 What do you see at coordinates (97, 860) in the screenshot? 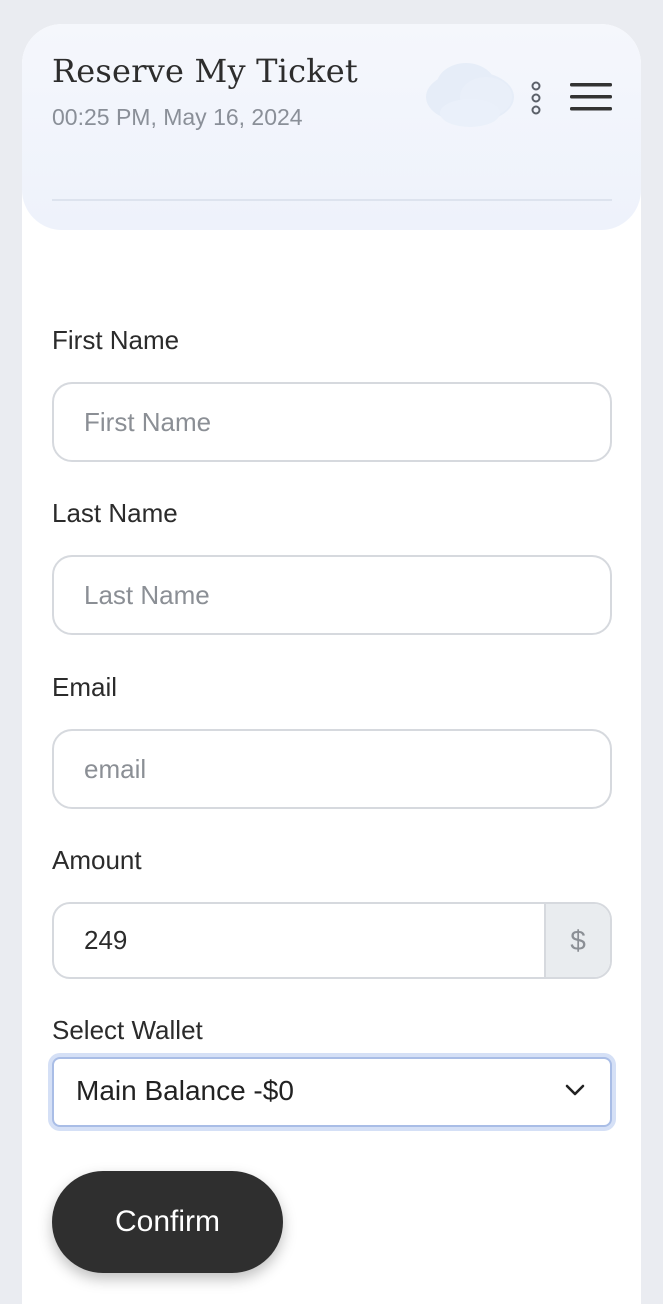
I see `amount-label: Amount` at bounding box center [97, 860].